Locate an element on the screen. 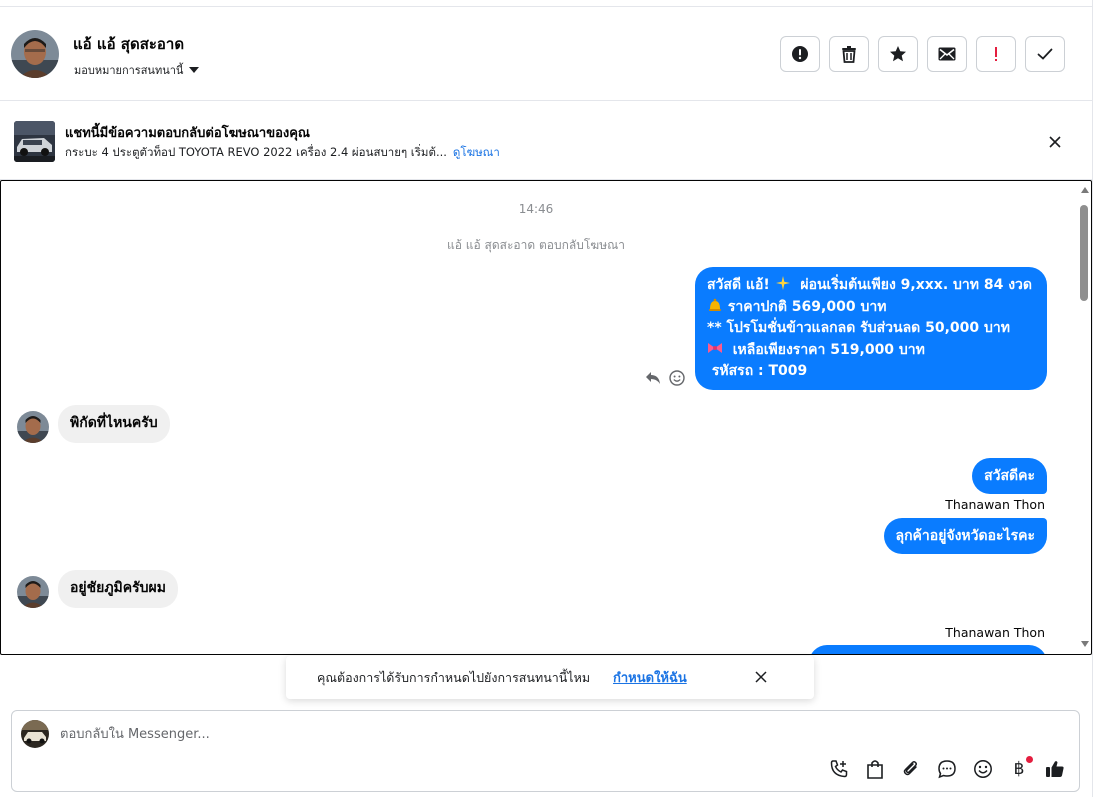 This screenshot has width=1093, height=797. mark-done-button is located at coordinates (1045, 54).